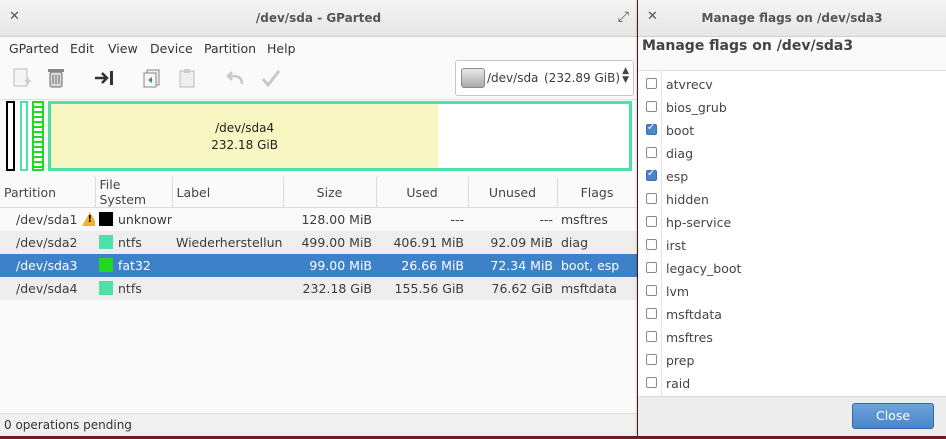 This screenshot has height=439, width=946. I want to click on device-name: /dev/sda, so click(513, 78).